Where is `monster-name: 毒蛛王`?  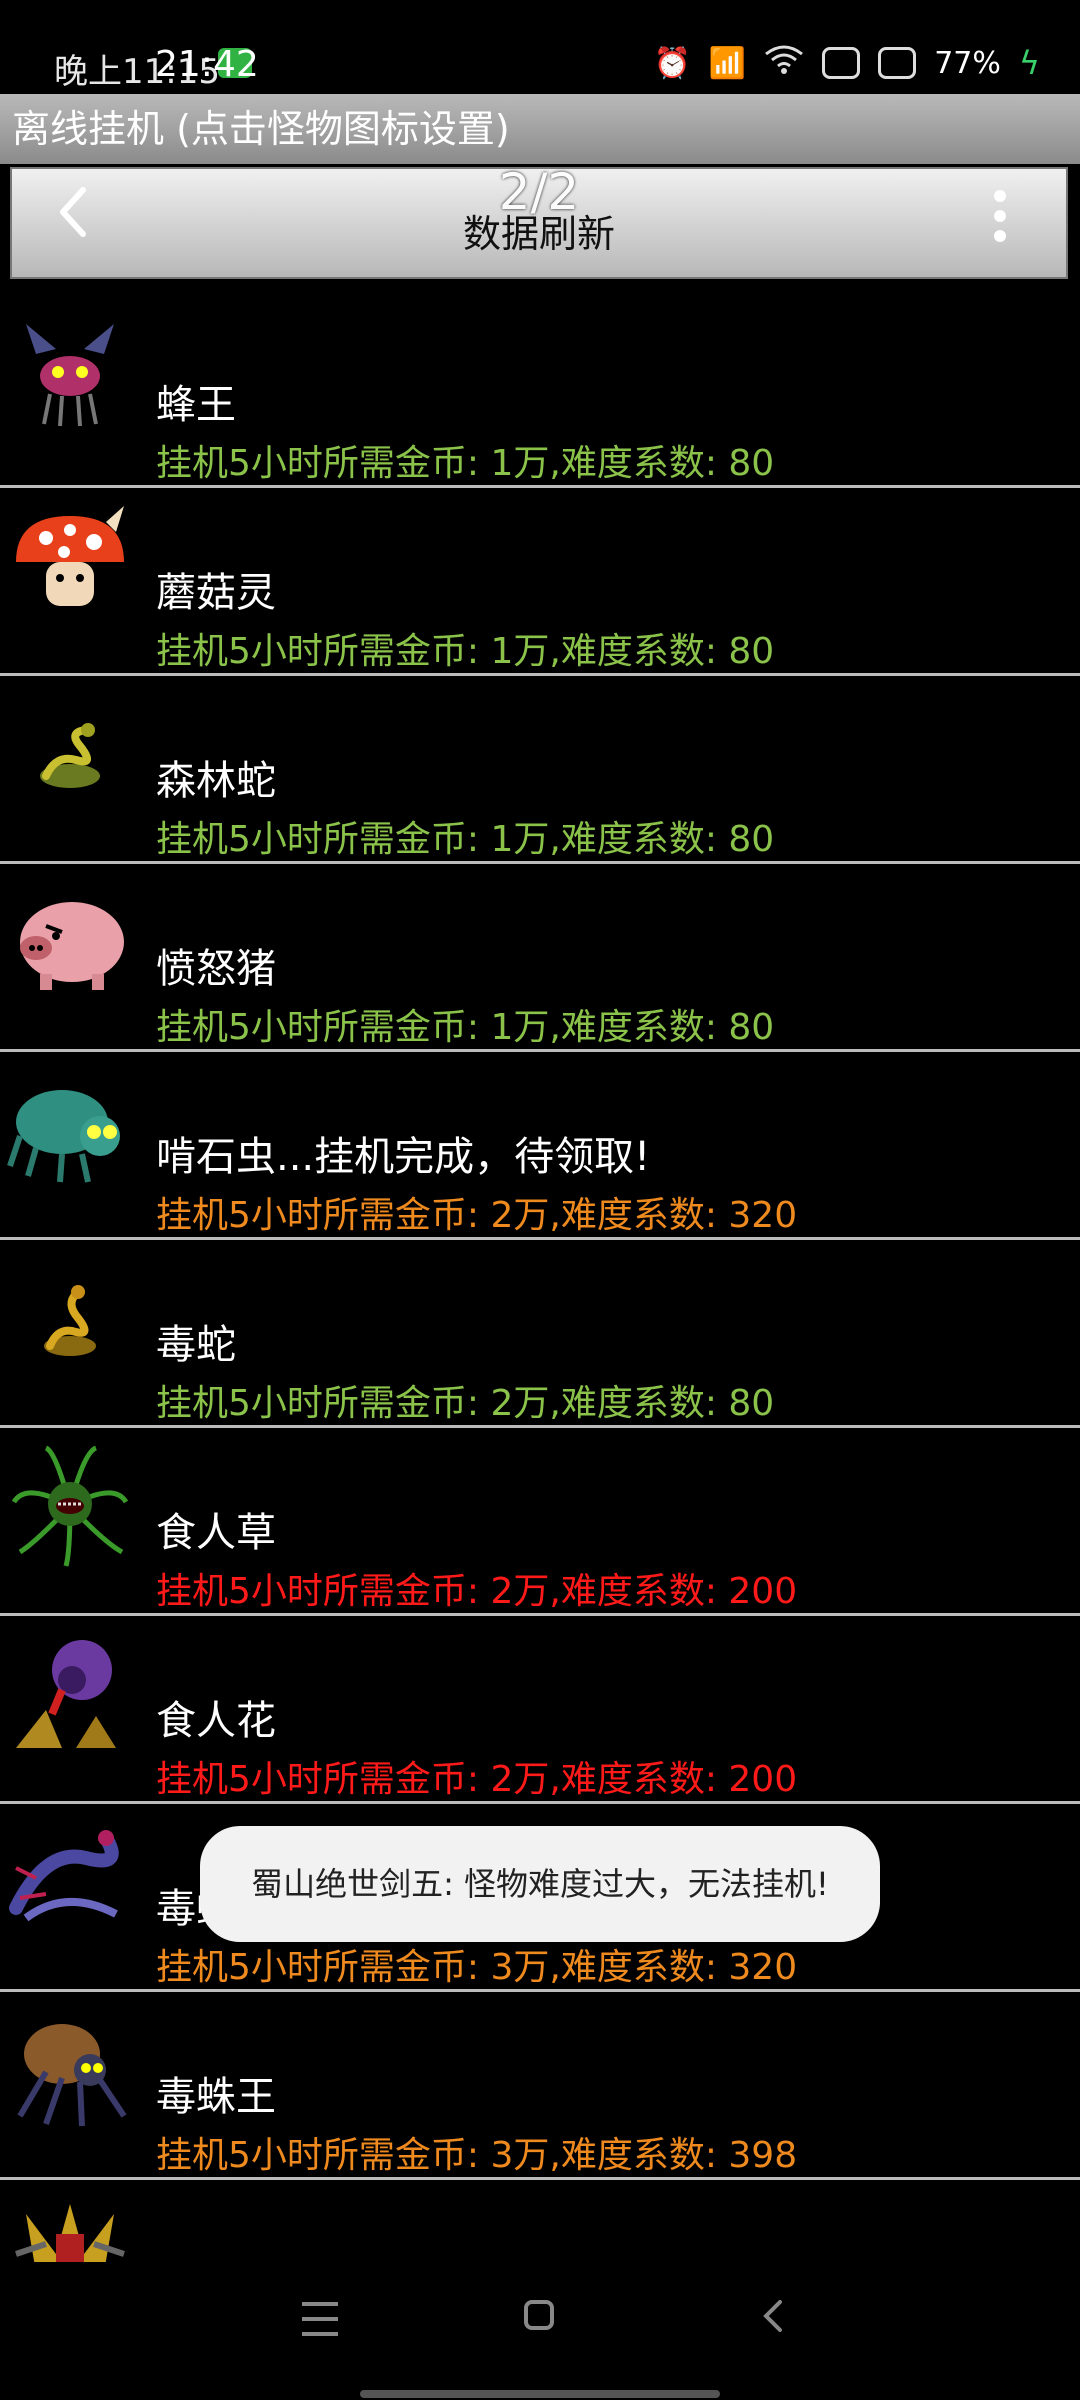 monster-name: 毒蛛王 is located at coordinates (216, 2097).